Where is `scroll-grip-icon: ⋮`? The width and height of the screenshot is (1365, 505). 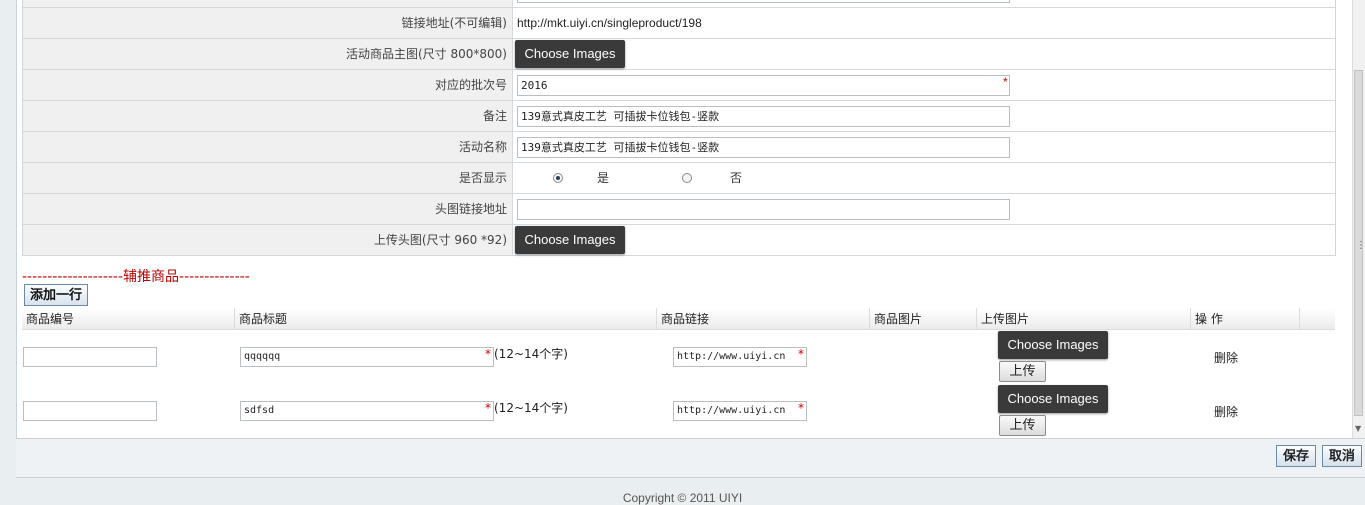 scroll-grip-icon: ⋮ is located at coordinates (1360, 245).